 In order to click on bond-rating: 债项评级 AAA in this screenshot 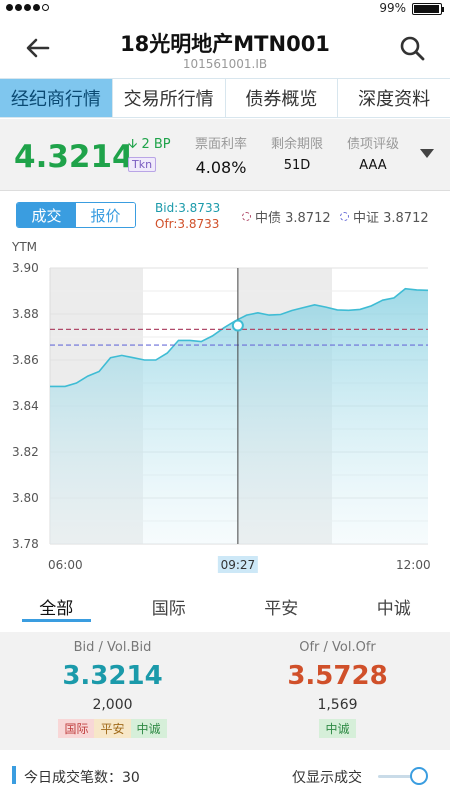, I will do `click(373, 153)`.